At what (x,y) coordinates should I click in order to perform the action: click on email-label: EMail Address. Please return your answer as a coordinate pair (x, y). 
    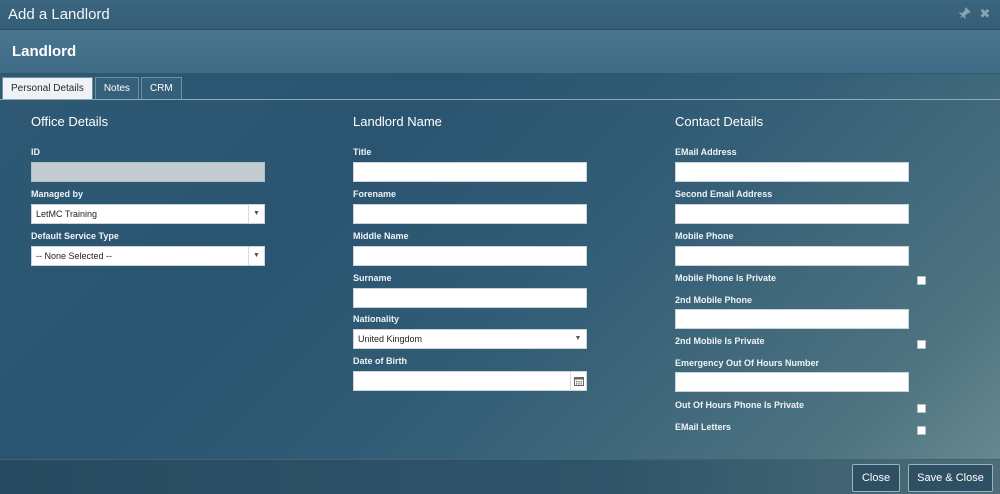
    Looking at the image, I should click on (706, 152).